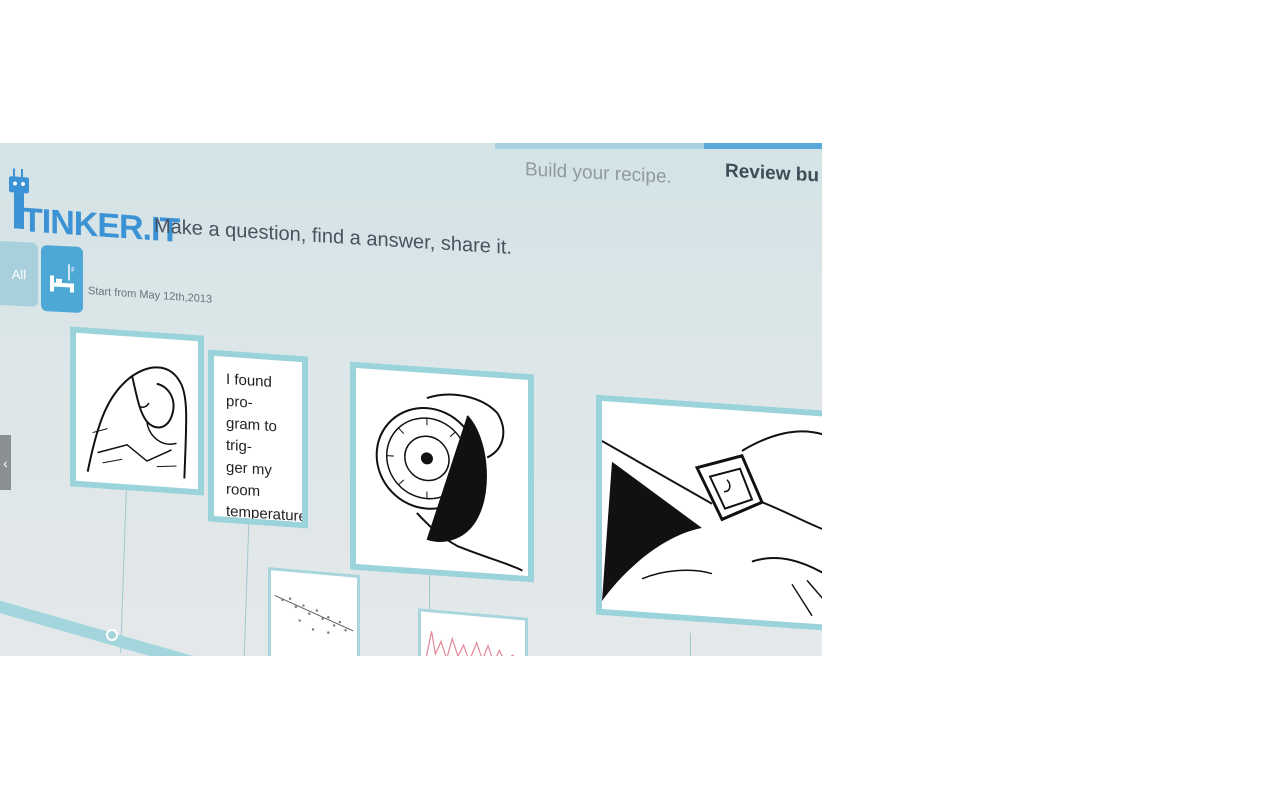 This screenshot has width=1280, height=800. Describe the element at coordinates (473, 643) in the screenshot. I see `line-graph-illustration` at that location.